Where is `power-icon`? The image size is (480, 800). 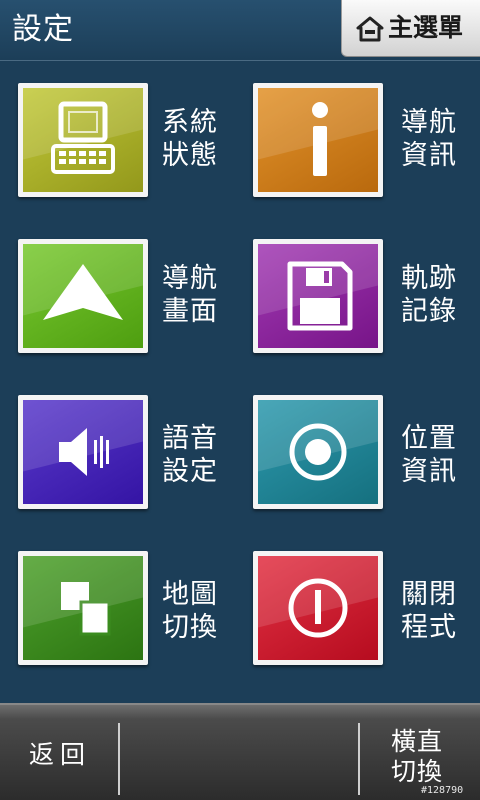 power-icon is located at coordinates (318, 608).